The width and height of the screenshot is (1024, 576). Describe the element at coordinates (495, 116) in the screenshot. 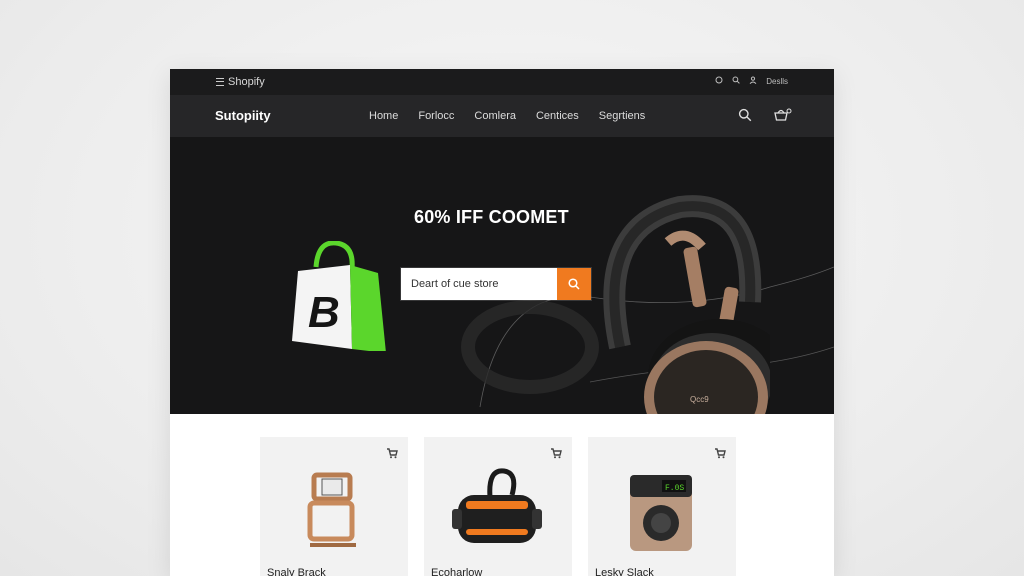

I see `nav-link-3: Comlera` at that location.